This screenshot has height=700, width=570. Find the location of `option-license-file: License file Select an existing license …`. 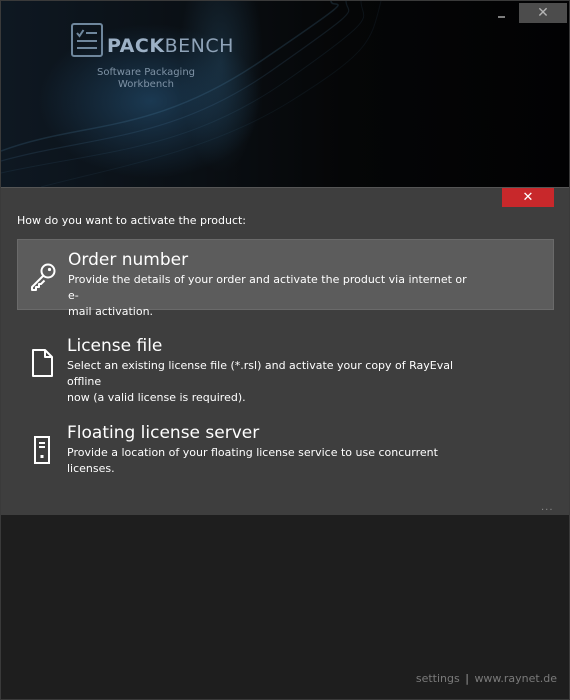

option-license-file: License file Select an existing license … is located at coordinates (285, 365).